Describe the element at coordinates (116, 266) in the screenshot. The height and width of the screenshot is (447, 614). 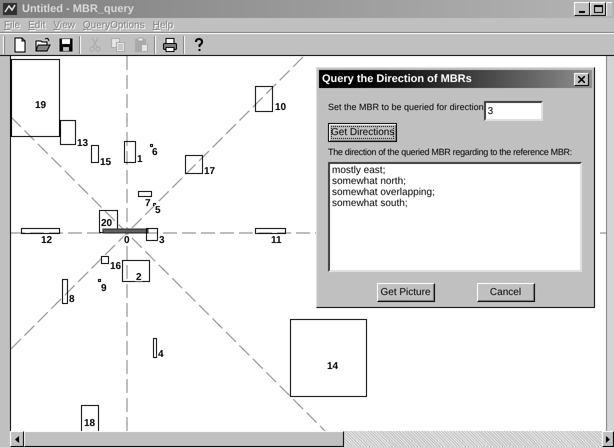
I see `mbr-label: 16` at that location.